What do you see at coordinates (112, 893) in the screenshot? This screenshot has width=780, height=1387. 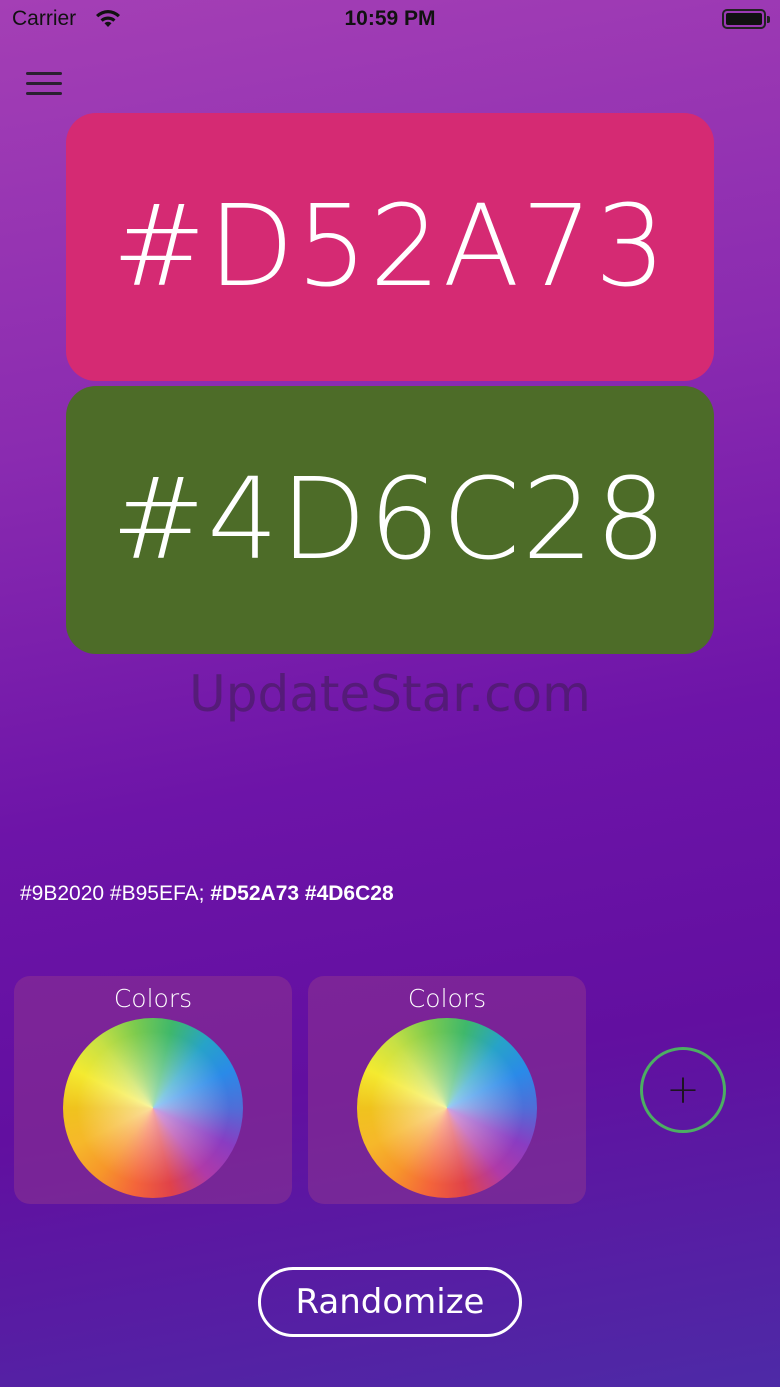 I see `palette-previous: #9B2020 #B95EFA;` at bounding box center [112, 893].